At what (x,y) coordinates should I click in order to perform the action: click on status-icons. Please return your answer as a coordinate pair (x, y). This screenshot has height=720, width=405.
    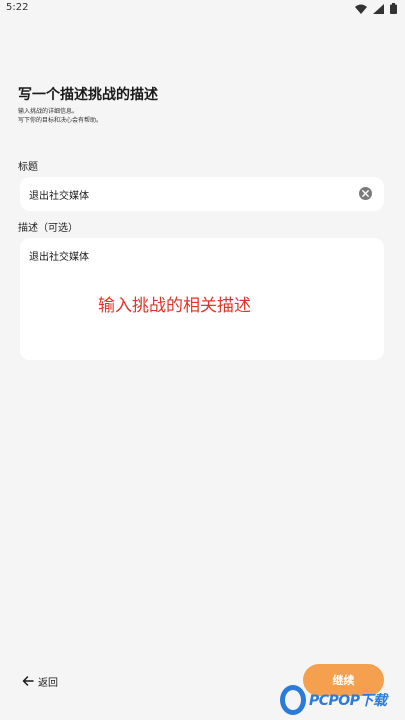
    Looking at the image, I should click on (376, 8).